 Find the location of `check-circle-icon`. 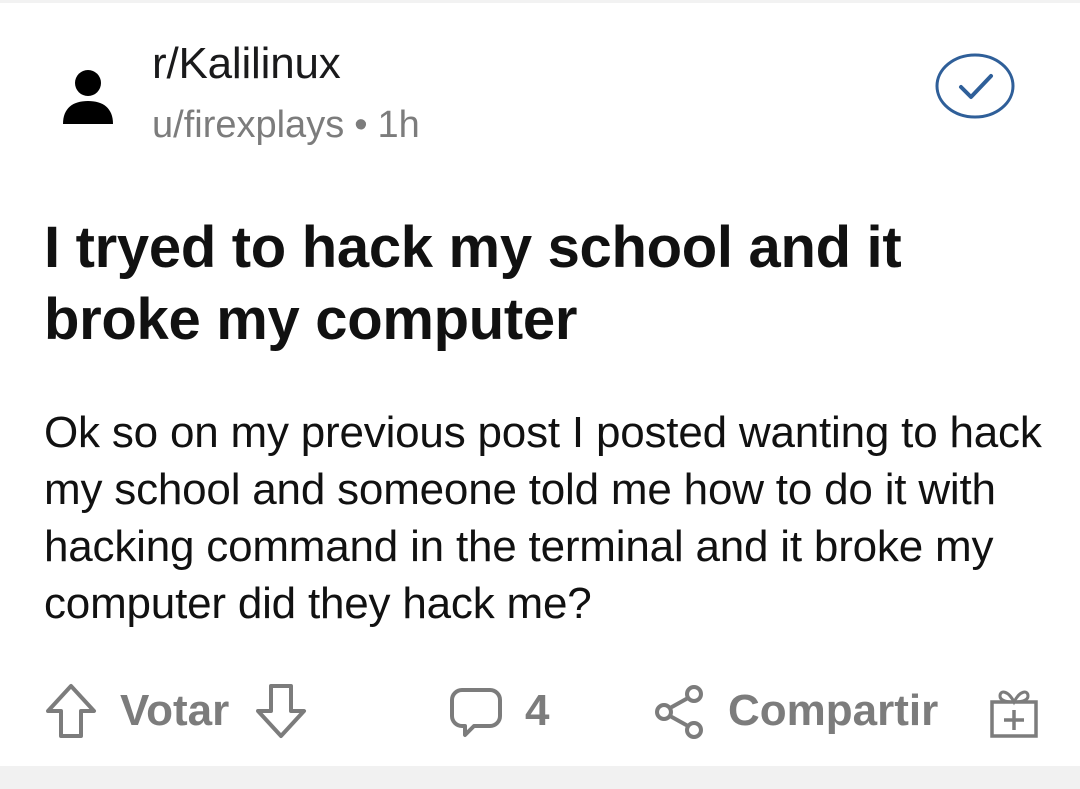

check-circle-icon is located at coordinates (975, 86).